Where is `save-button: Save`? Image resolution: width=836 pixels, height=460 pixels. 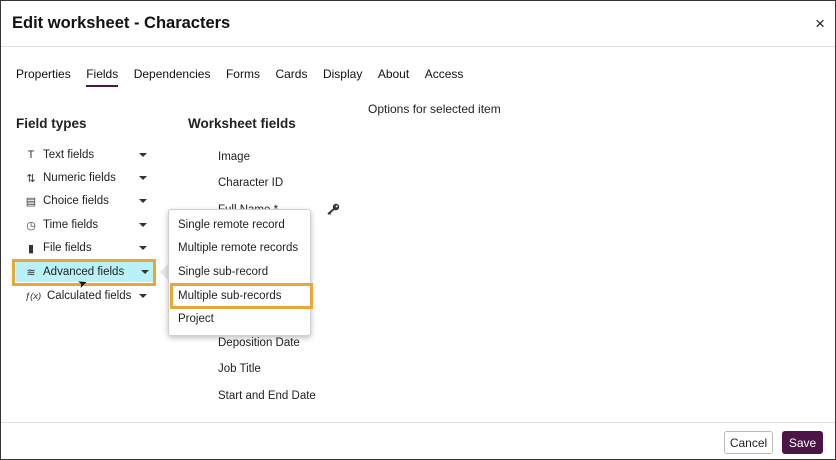 save-button: Save is located at coordinates (802, 442).